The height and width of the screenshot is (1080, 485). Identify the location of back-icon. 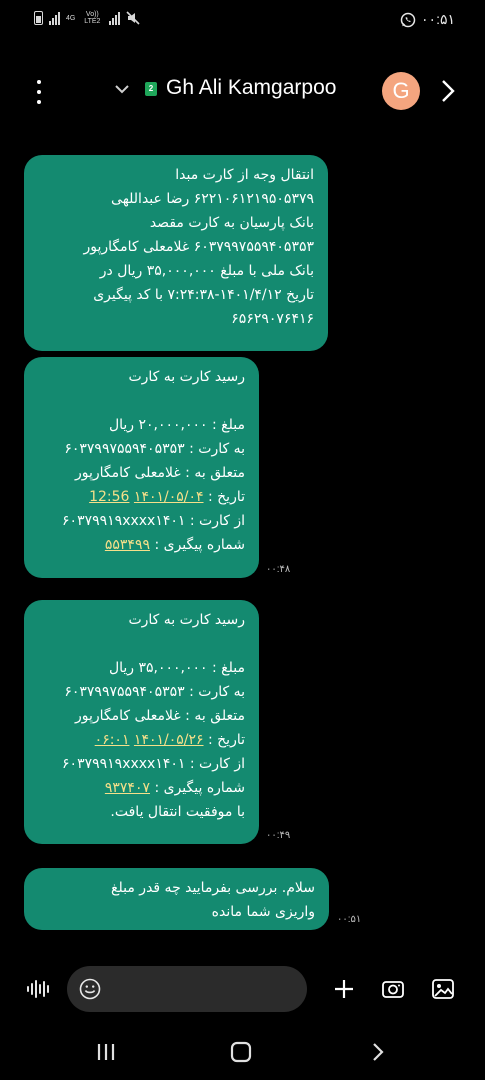
(378, 1052).